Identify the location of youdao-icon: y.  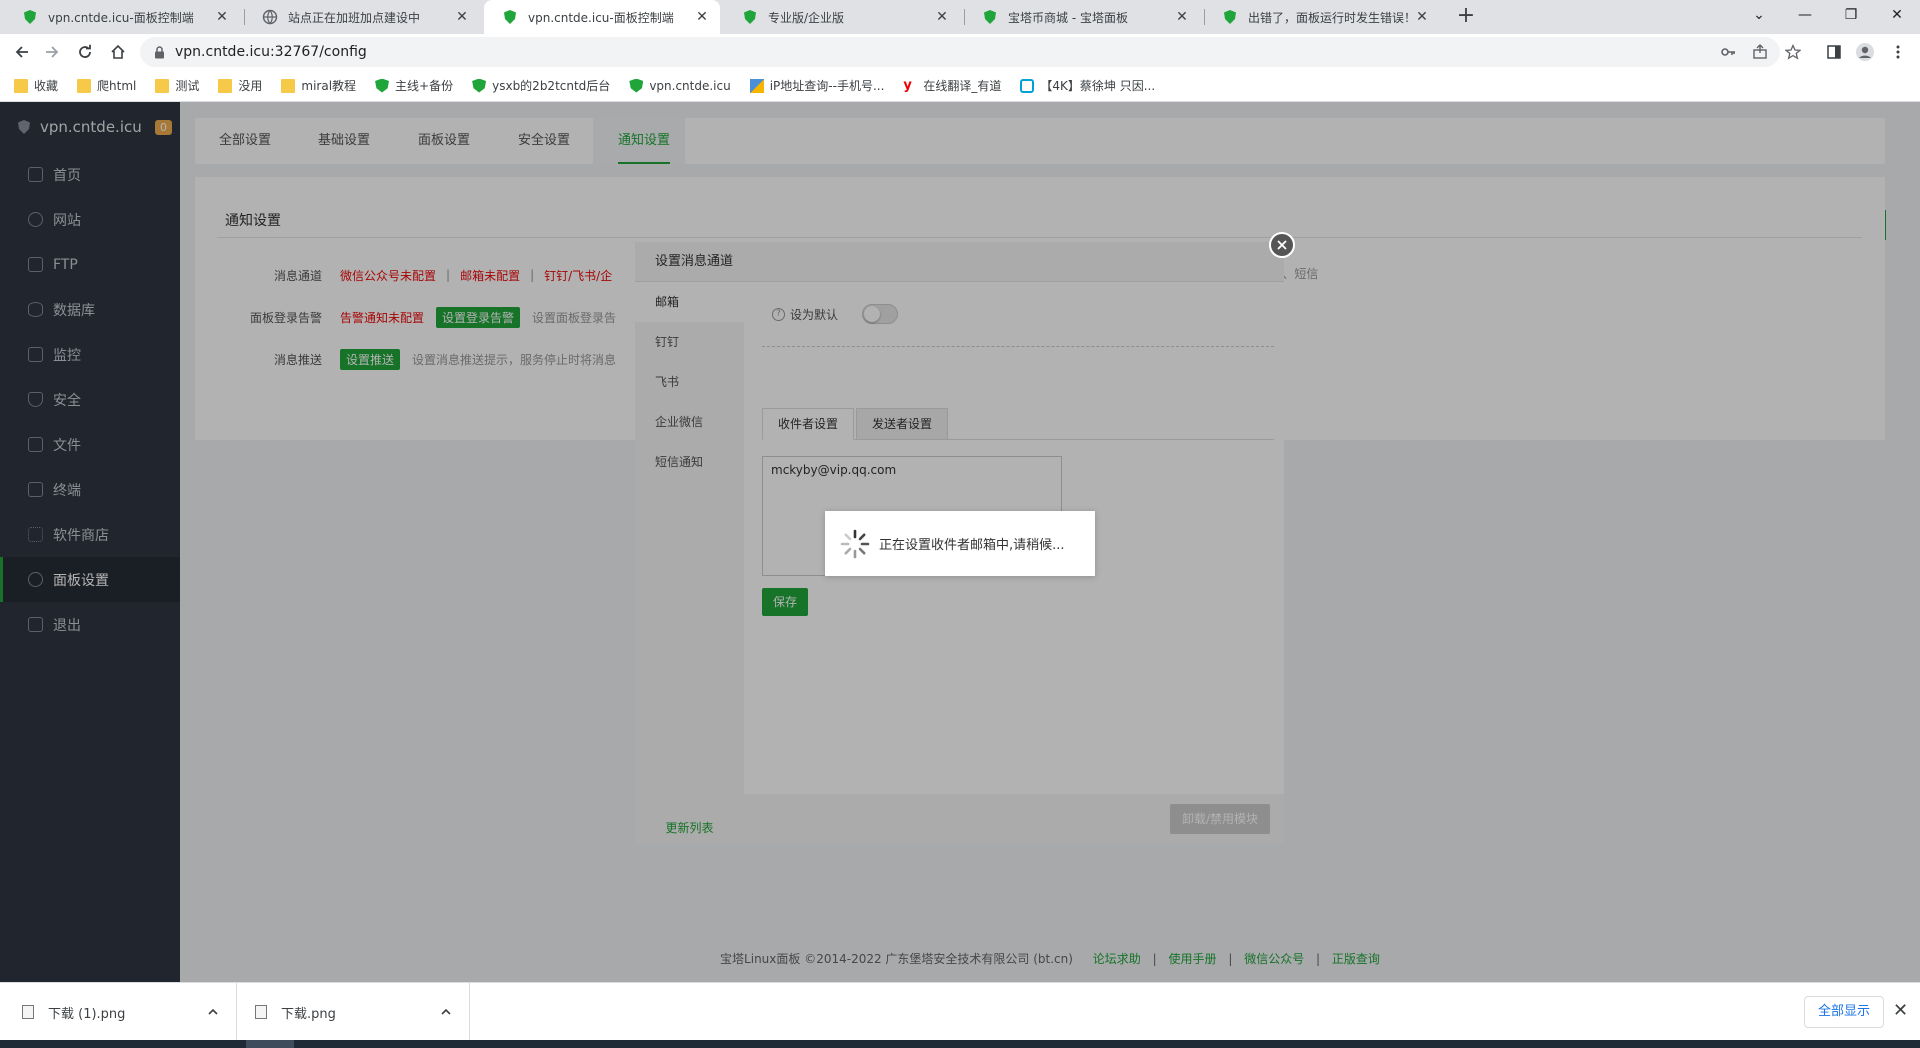
(907, 85).